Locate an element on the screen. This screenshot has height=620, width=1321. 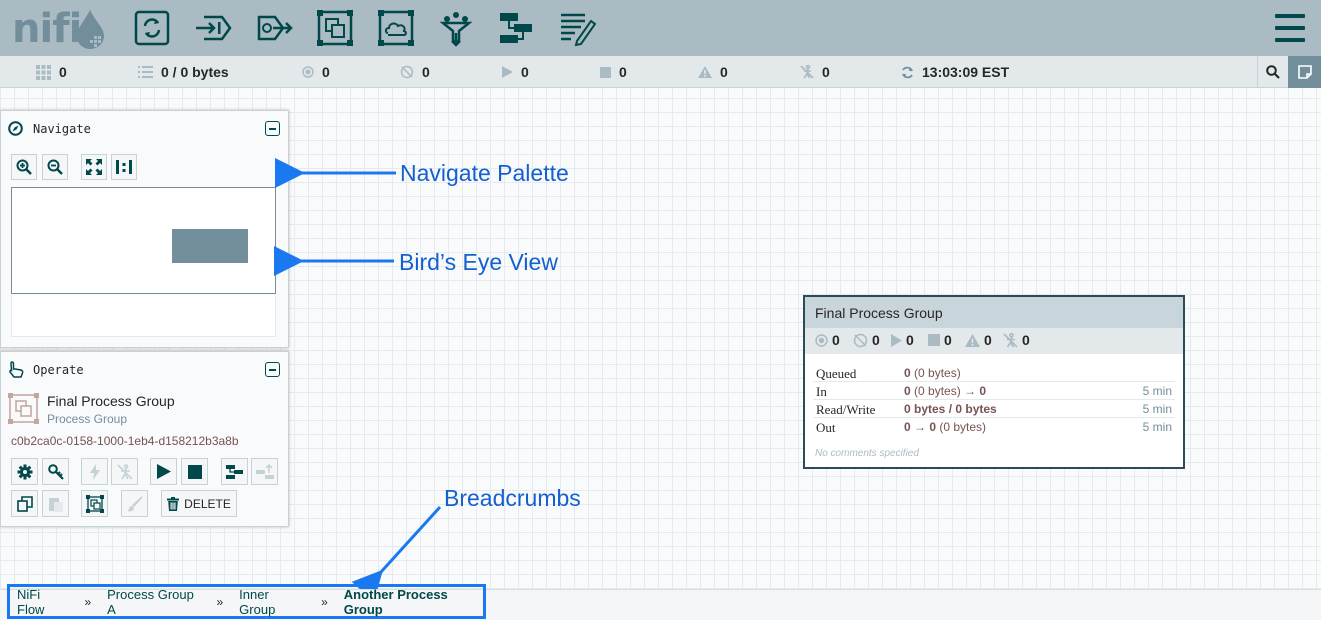
pg-out-row: Out 0 → 0 (0 bytes) 5 min is located at coordinates (994, 427).